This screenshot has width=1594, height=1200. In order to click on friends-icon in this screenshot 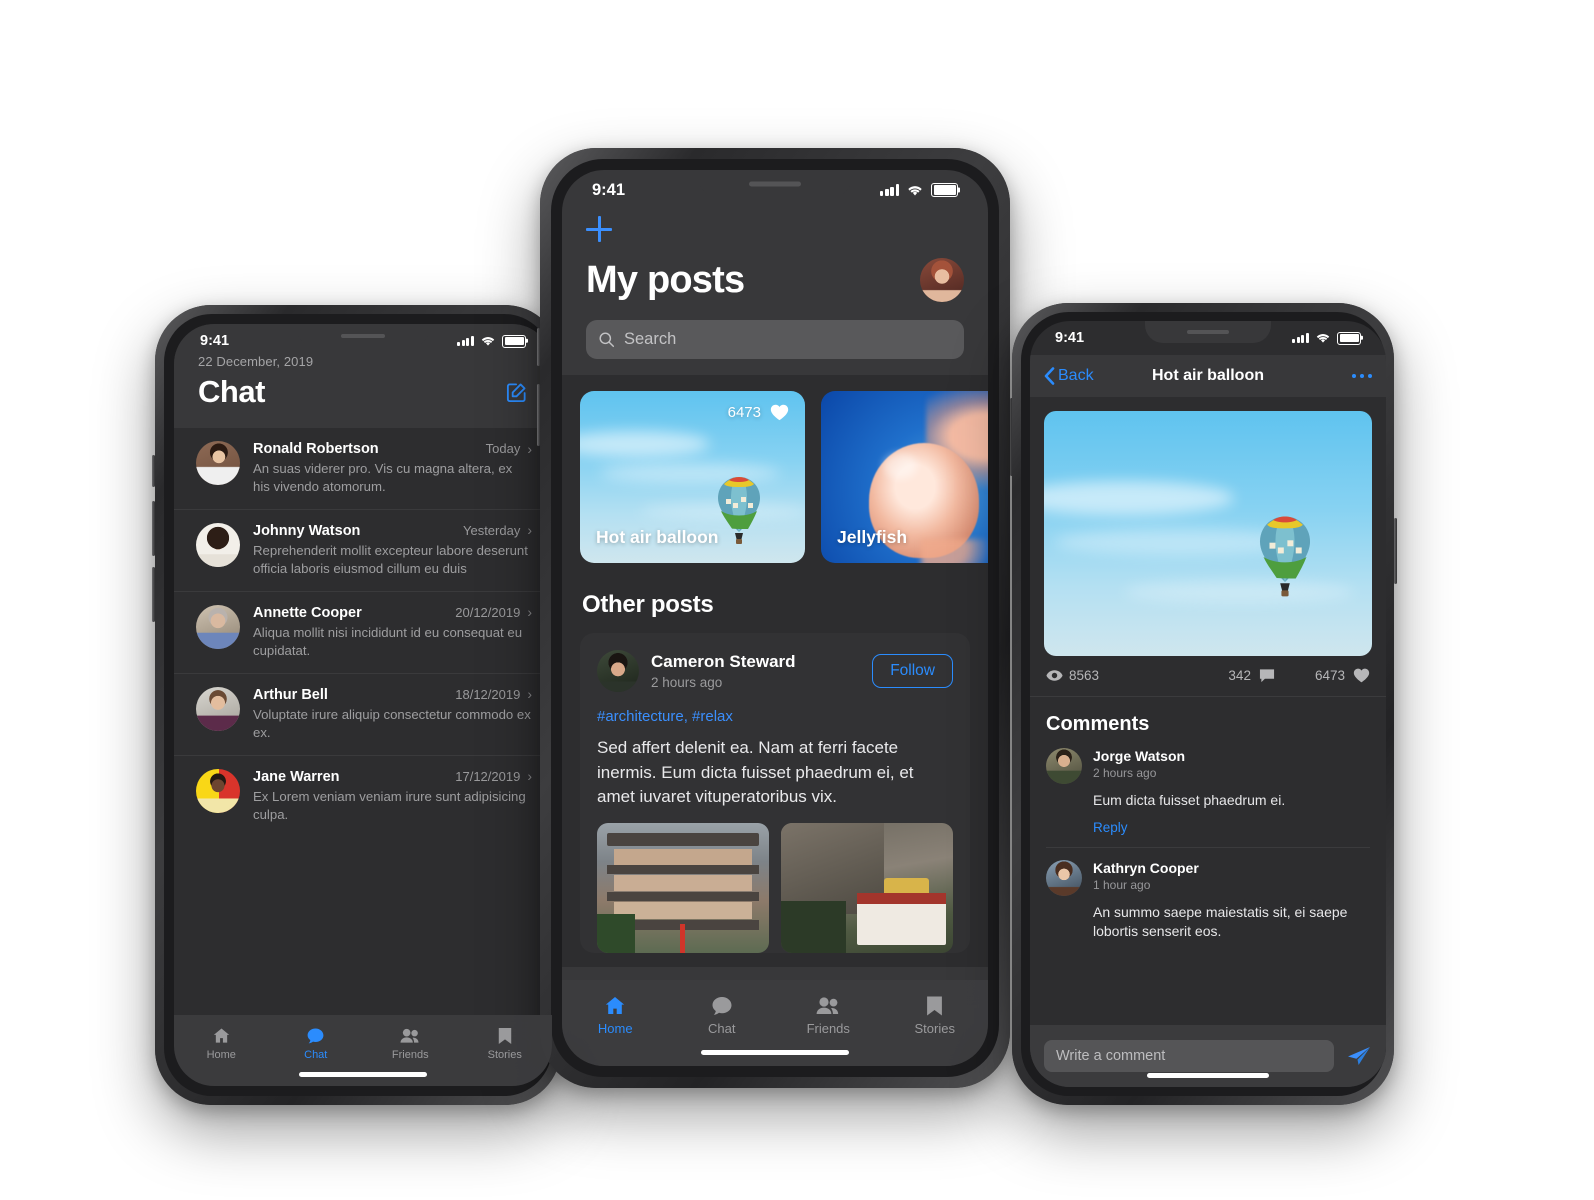, I will do `click(409, 1035)`.